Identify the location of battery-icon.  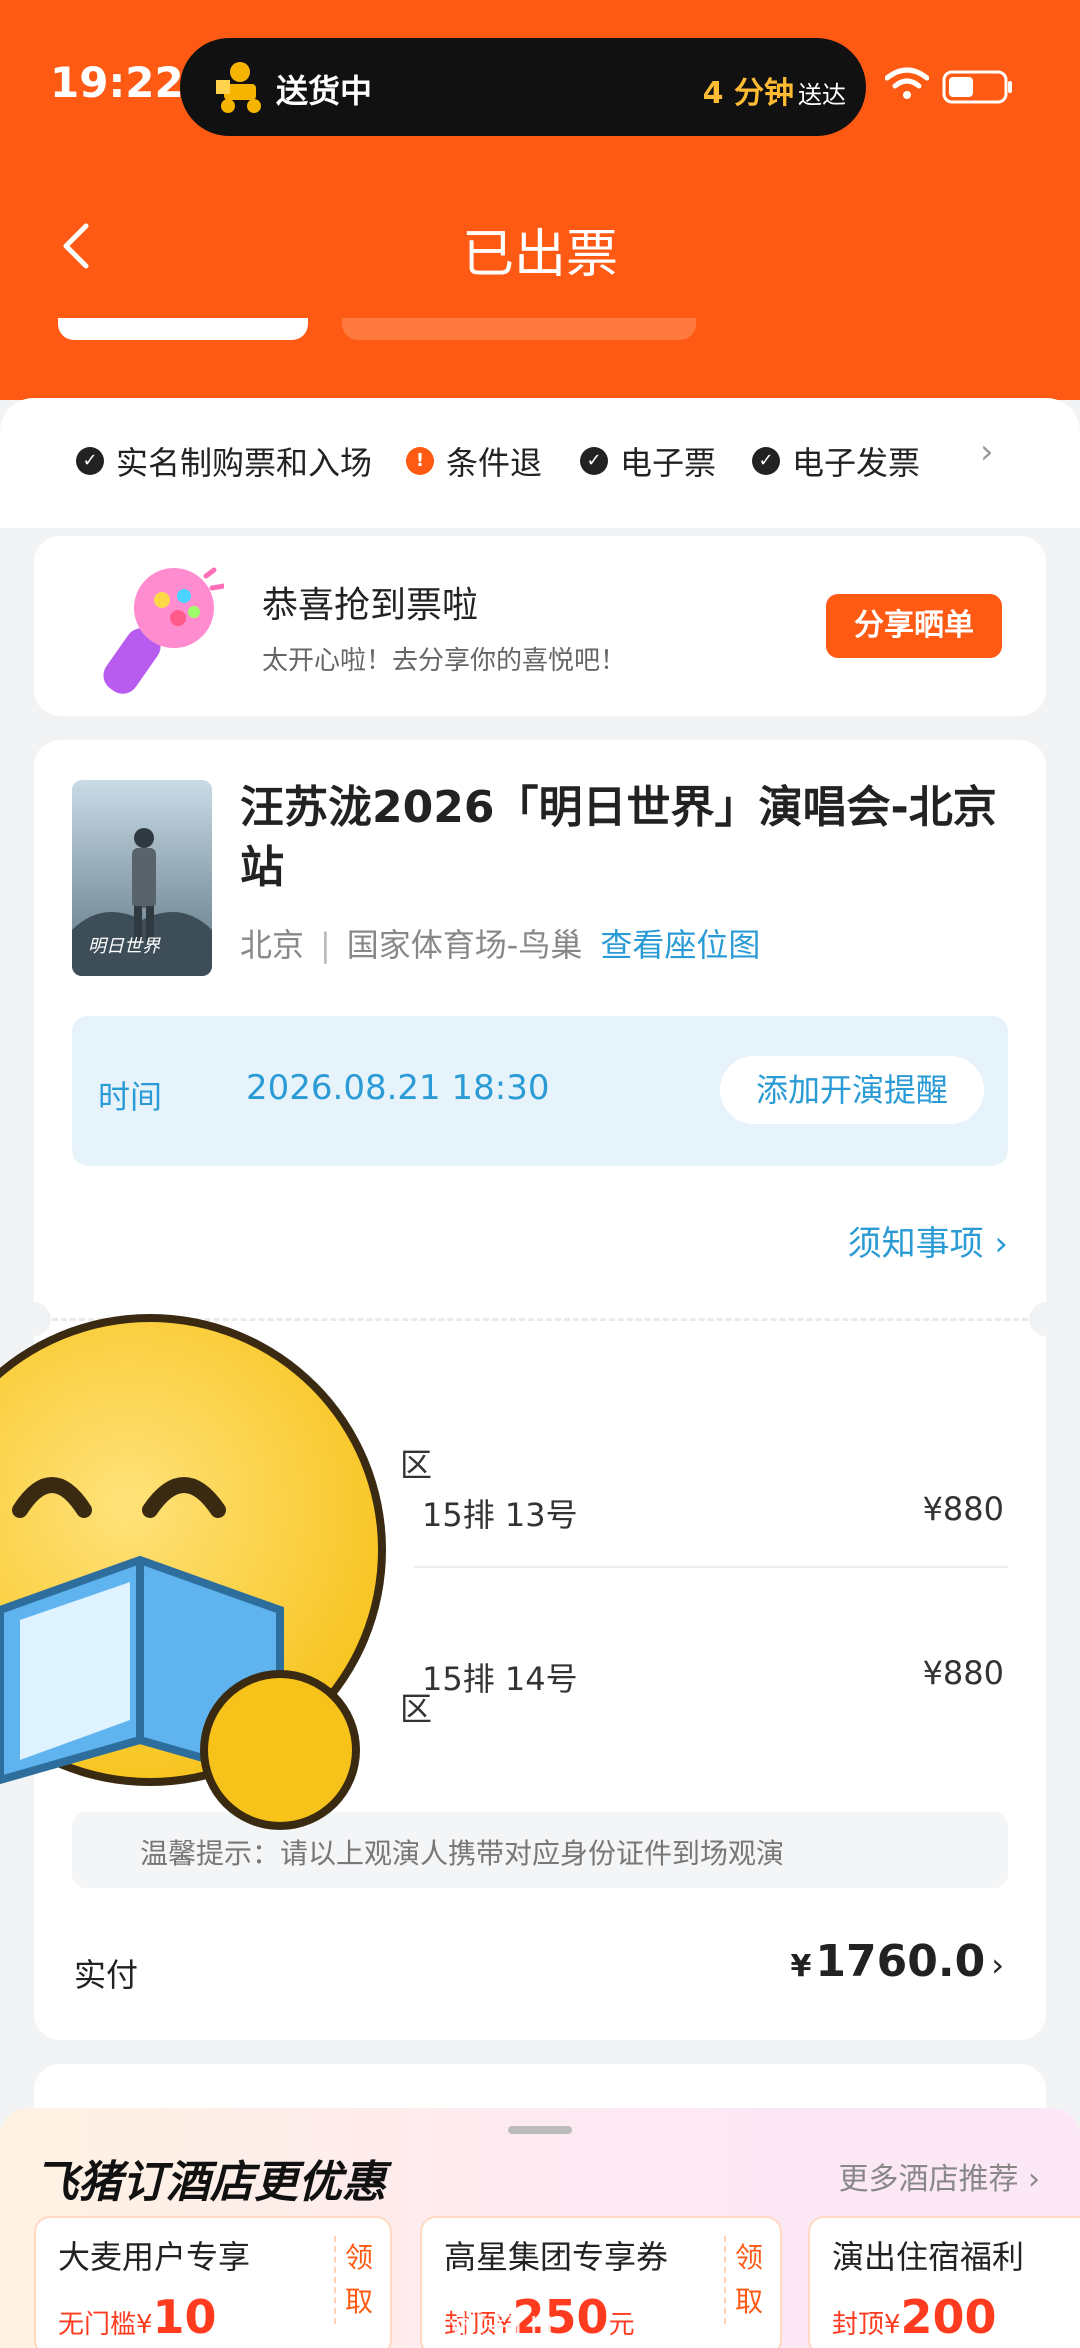
(977, 87).